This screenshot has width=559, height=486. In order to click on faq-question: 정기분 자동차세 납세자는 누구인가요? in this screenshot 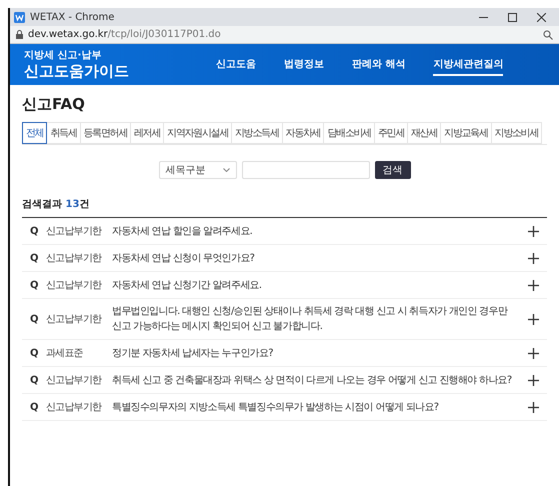, I will do `click(193, 353)`.